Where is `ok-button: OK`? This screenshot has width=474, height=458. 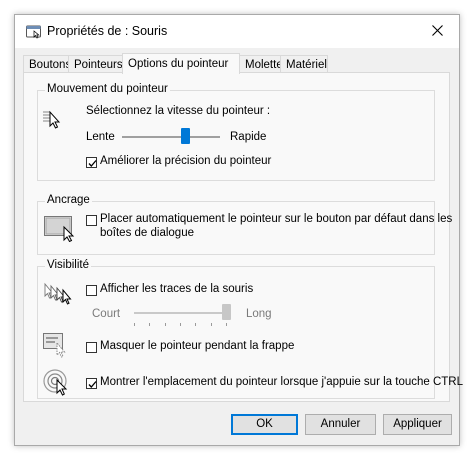 ok-button: OK is located at coordinates (264, 424).